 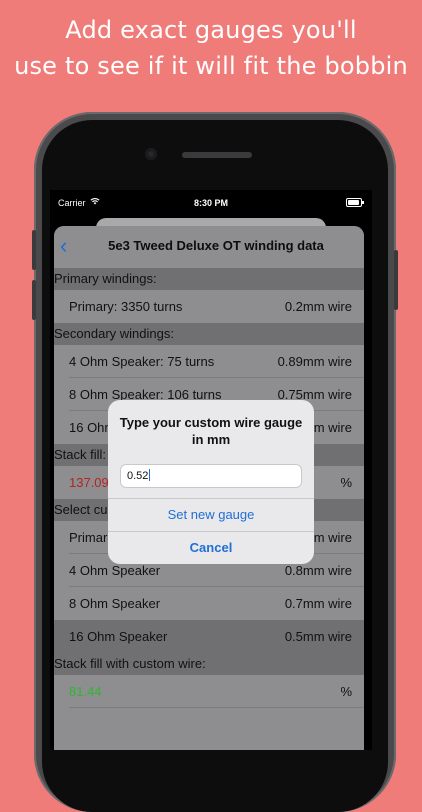 What do you see at coordinates (126, 306) in the screenshot?
I see `row-label: Primary: 3350 turns` at bounding box center [126, 306].